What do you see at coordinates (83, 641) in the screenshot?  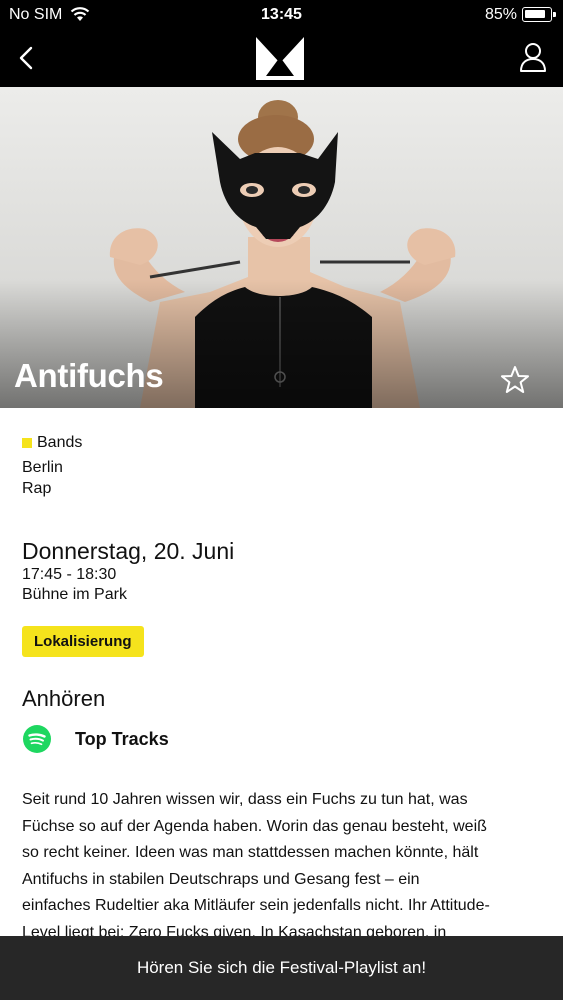 I see `location-button: Lokalisierung` at bounding box center [83, 641].